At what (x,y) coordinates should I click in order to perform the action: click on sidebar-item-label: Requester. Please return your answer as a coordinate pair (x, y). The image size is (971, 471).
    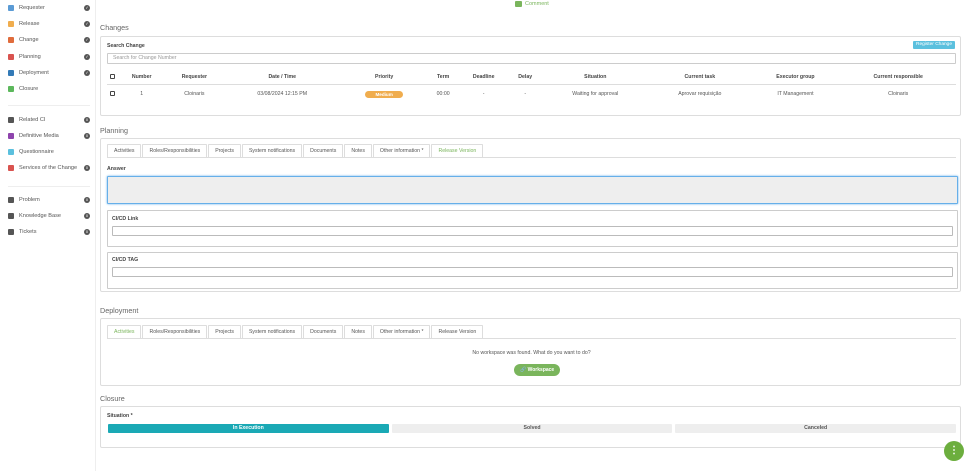
    Looking at the image, I should click on (32, 8).